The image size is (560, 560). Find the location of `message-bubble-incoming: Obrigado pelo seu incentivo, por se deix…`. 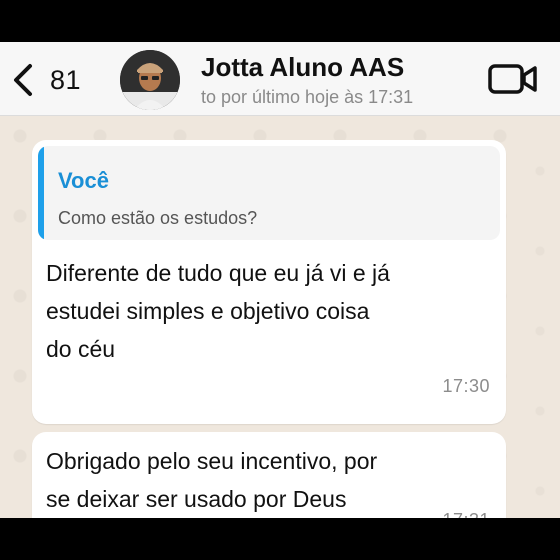

message-bubble-incoming: Obrigado pelo seu incentivo, por se deix… is located at coordinates (269, 475).